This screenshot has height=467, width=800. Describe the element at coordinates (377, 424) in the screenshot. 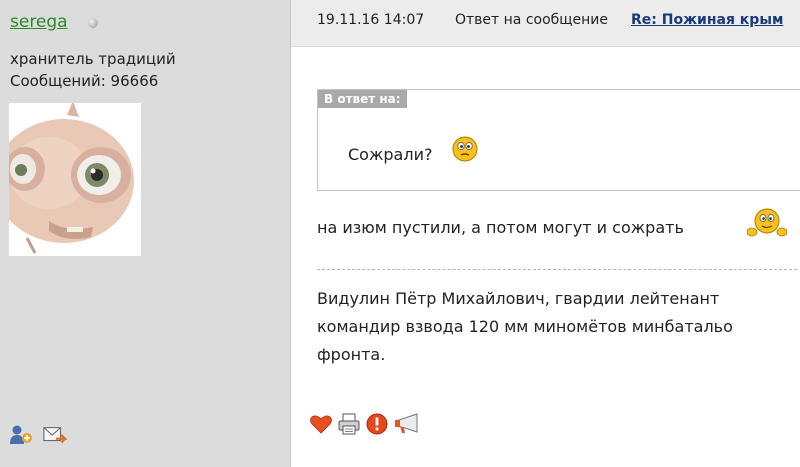

I see `report-icon` at that location.